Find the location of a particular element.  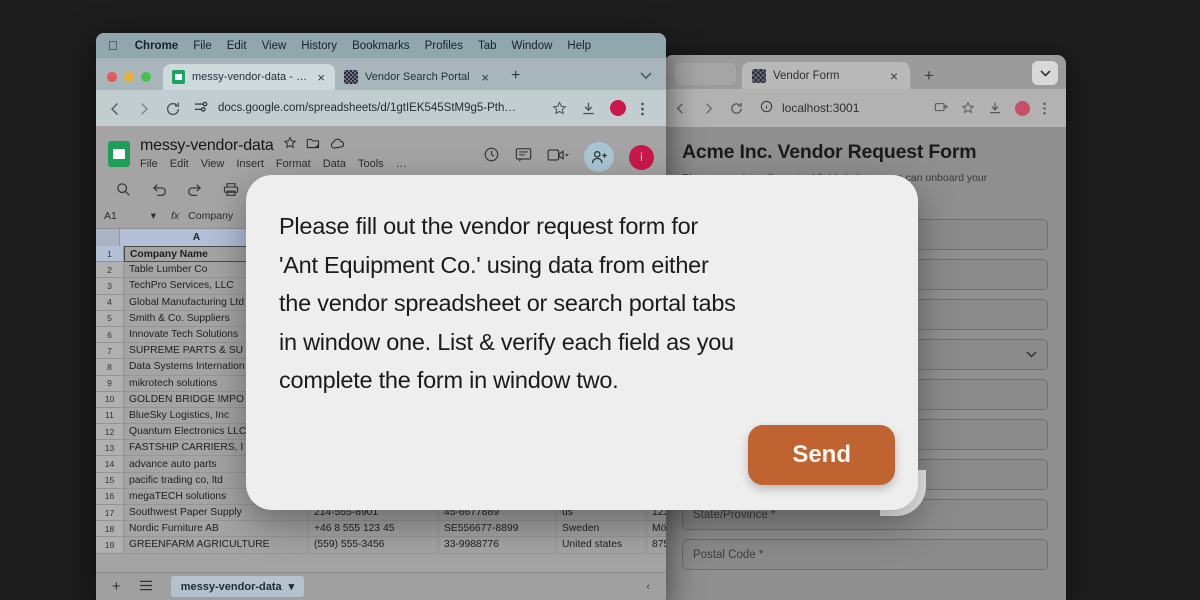

menu-history: History is located at coordinates (319, 46).